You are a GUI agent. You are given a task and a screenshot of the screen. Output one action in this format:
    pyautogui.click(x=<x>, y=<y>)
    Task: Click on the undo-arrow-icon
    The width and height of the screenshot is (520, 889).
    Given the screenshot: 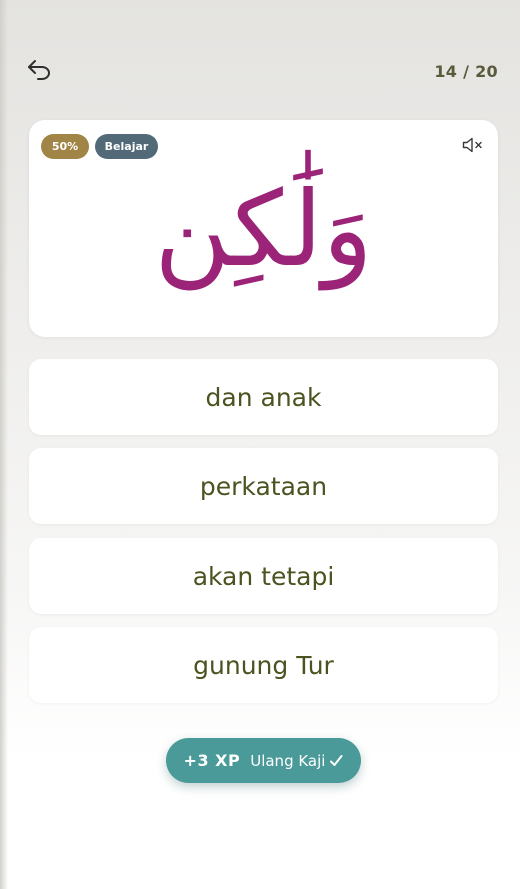 What is the action you would take?
    pyautogui.click(x=39, y=71)
    